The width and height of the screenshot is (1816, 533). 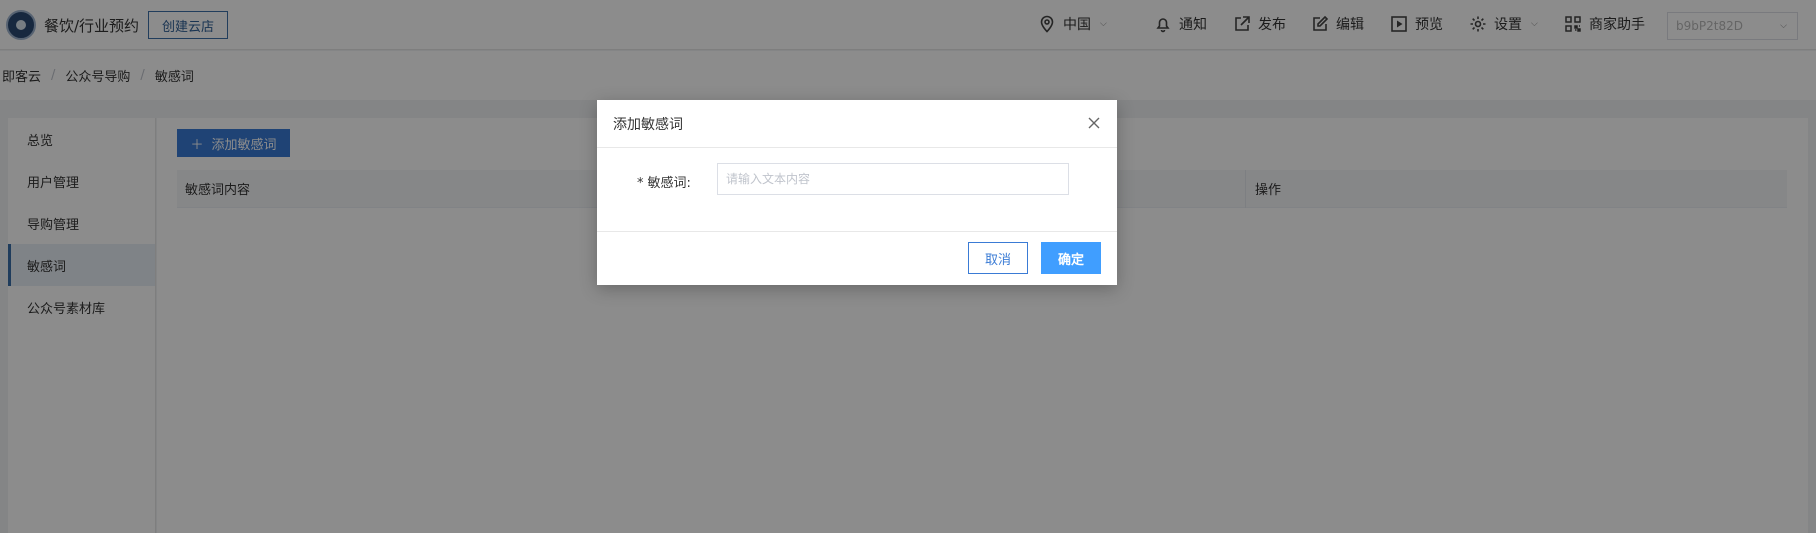 What do you see at coordinates (857, 124) in the screenshot?
I see `dialog-header: 添加敏感词` at bounding box center [857, 124].